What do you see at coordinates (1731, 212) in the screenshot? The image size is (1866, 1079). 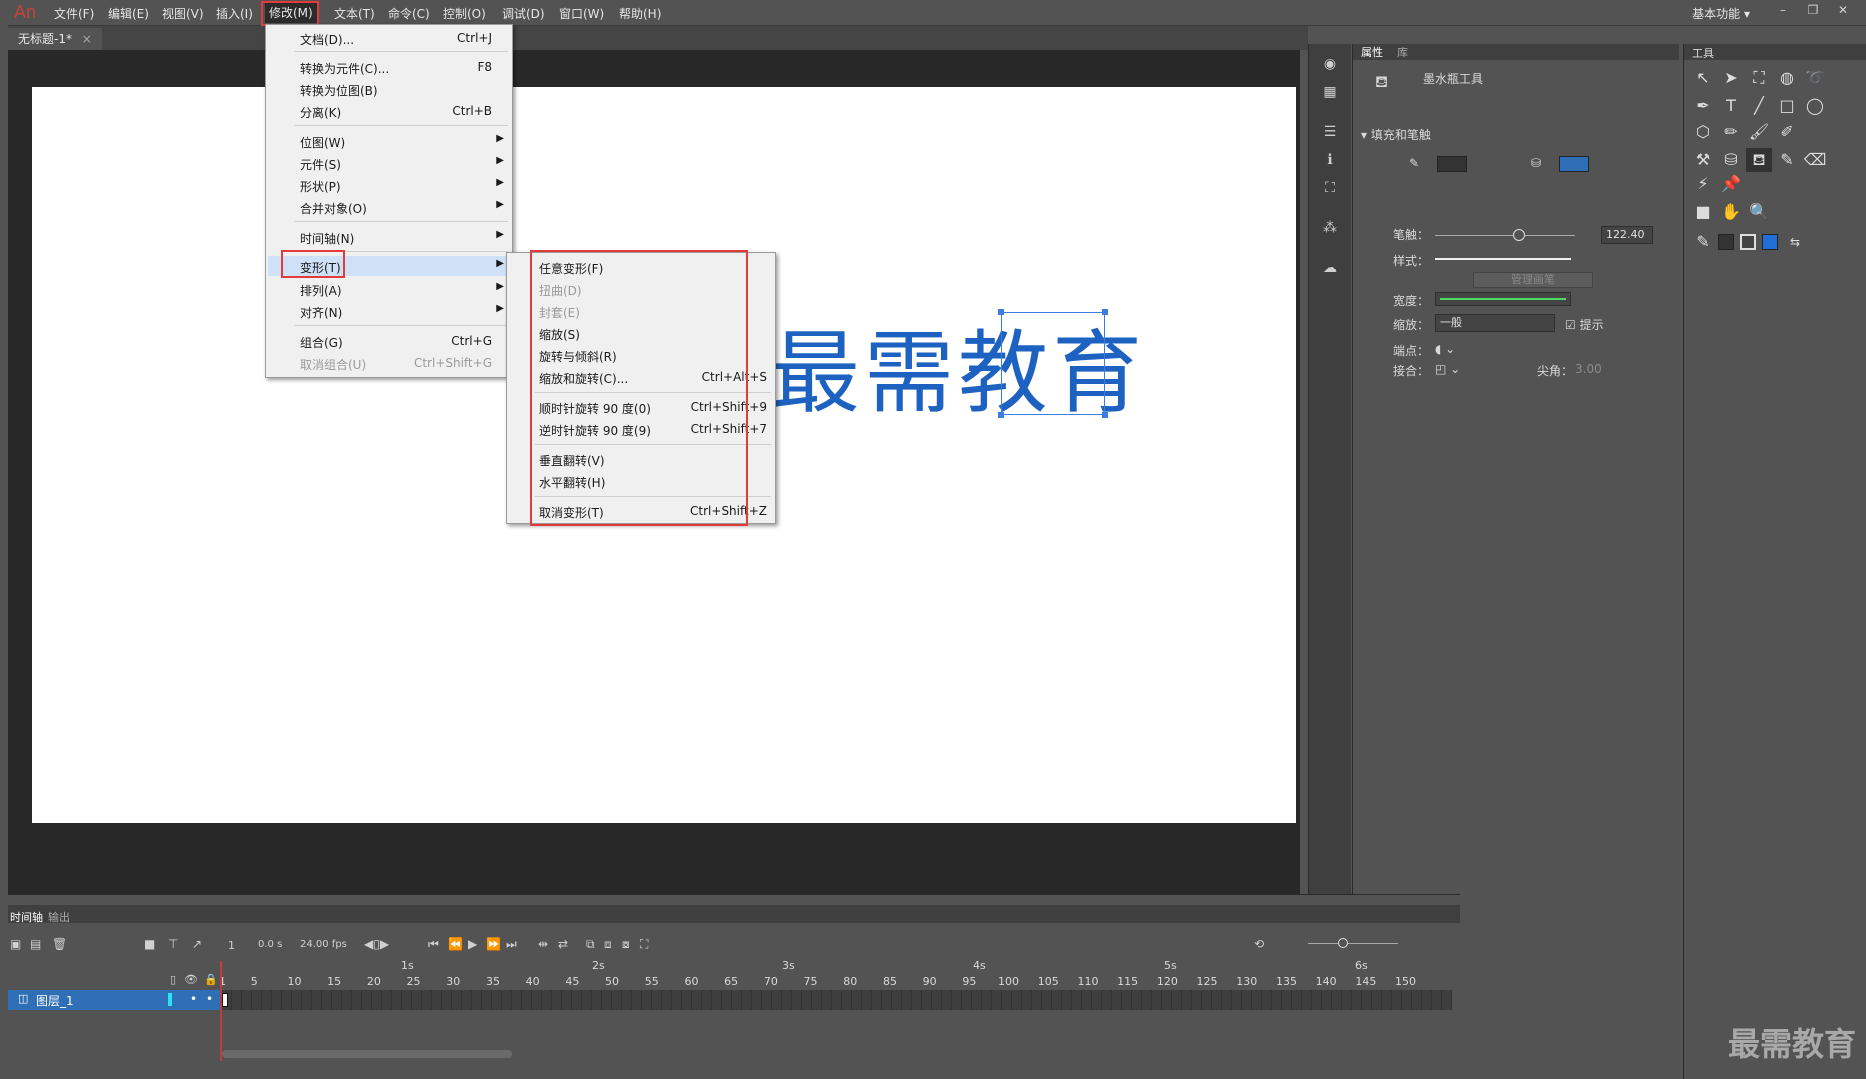 I see `hand-tool-icon: ✋` at bounding box center [1731, 212].